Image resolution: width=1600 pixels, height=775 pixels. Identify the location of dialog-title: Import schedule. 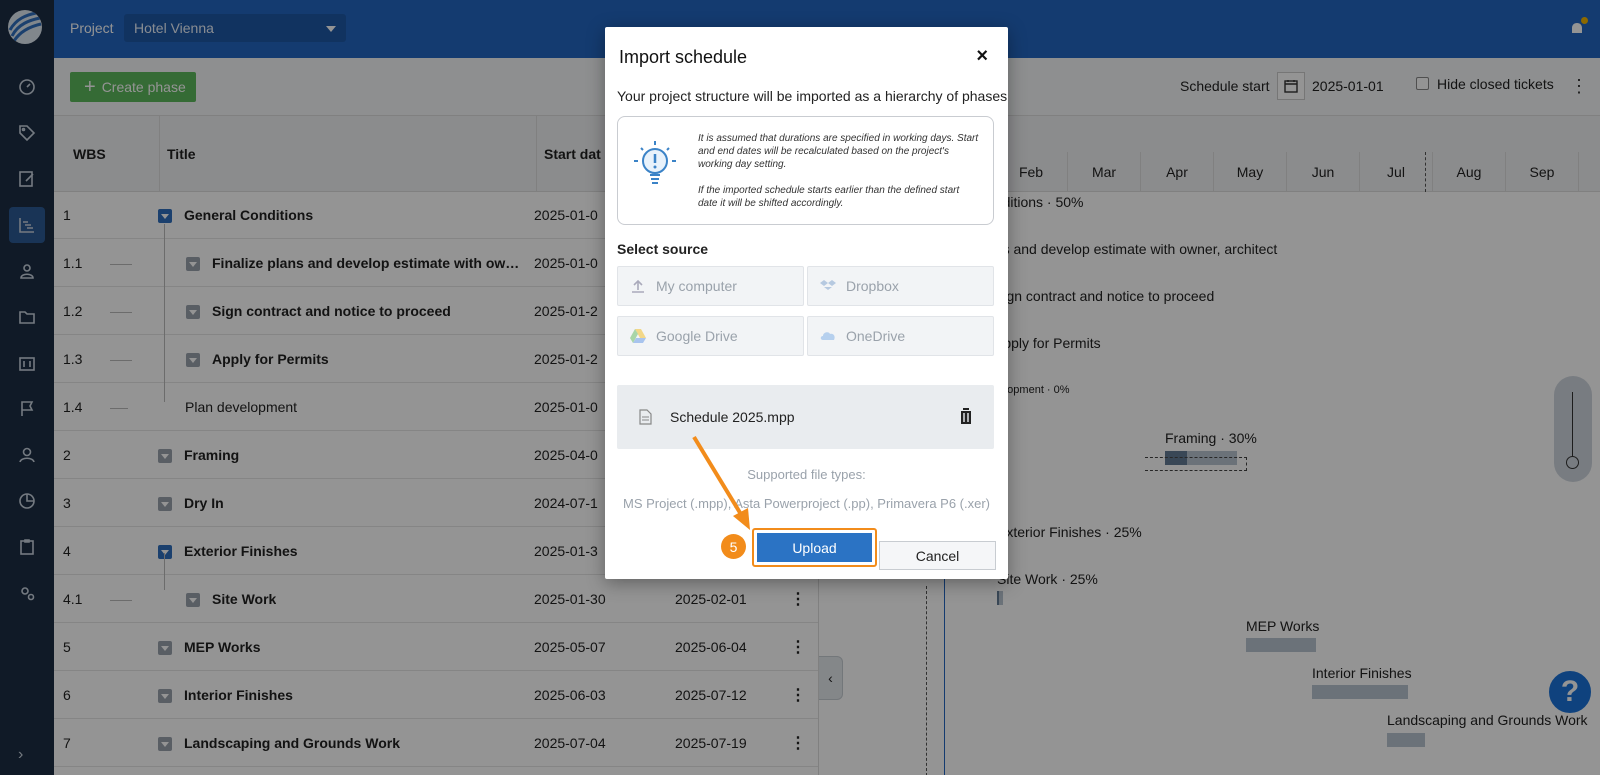
(683, 57).